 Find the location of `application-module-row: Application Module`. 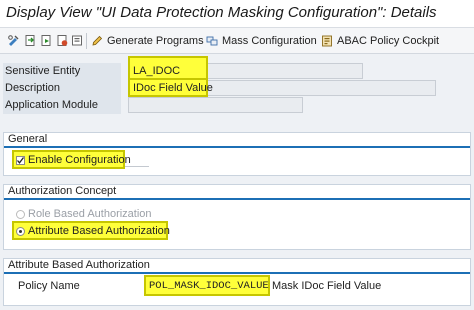

application-module-row: Application Module is located at coordinates (237, 106).